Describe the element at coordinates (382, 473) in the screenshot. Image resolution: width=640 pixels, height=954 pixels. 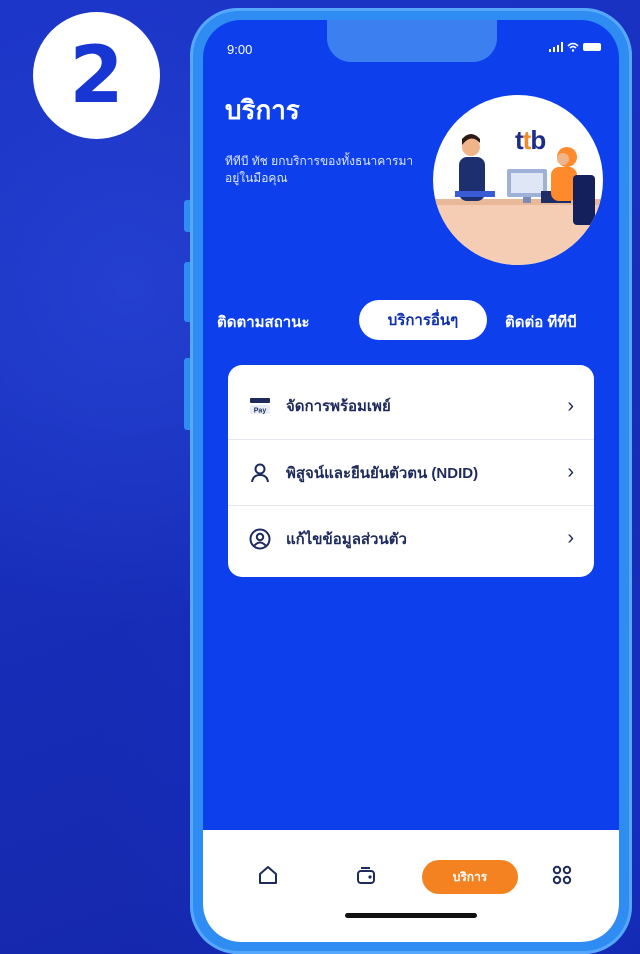
I see `menu-item-label: พิสูจน์และยืนยันตัวตน (NDID)` at that location.